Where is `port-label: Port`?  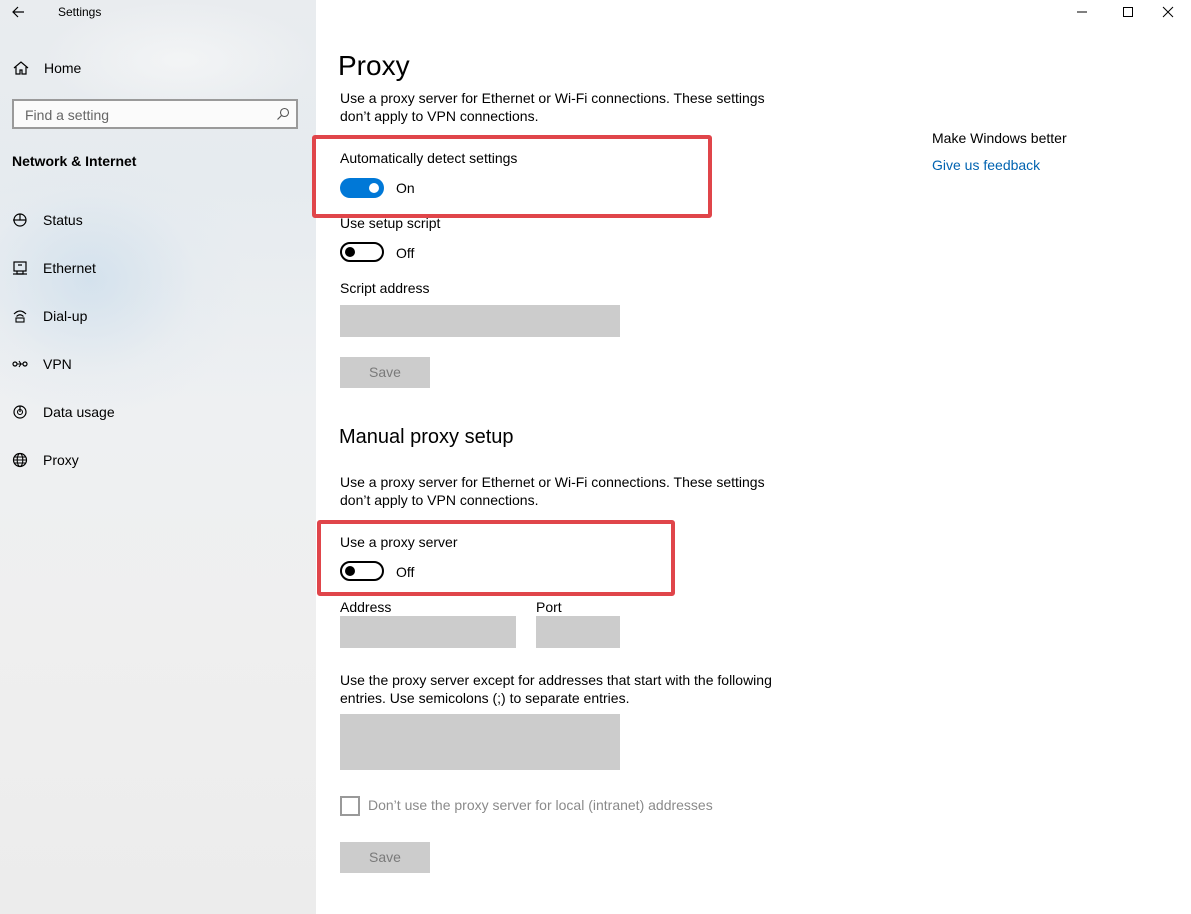
port-label: Port is located at coordinates (549, 607).